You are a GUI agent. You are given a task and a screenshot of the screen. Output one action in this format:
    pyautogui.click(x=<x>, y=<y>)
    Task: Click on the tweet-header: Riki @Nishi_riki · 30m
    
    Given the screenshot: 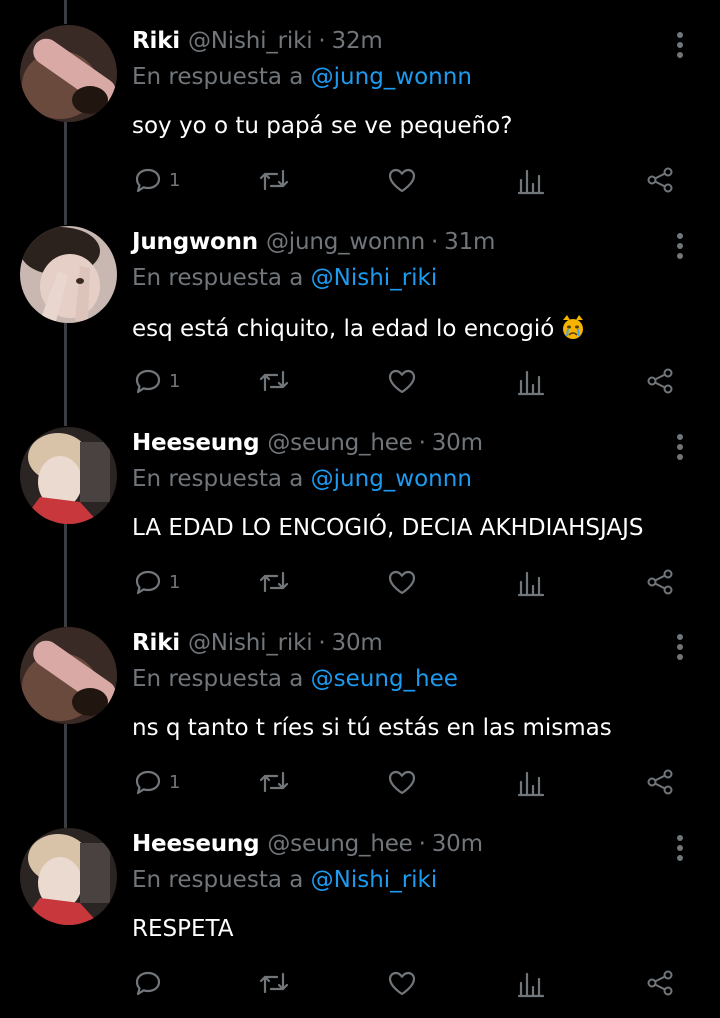 What is the action you would take?
    pyautogui.click(x=257, y=647)
    